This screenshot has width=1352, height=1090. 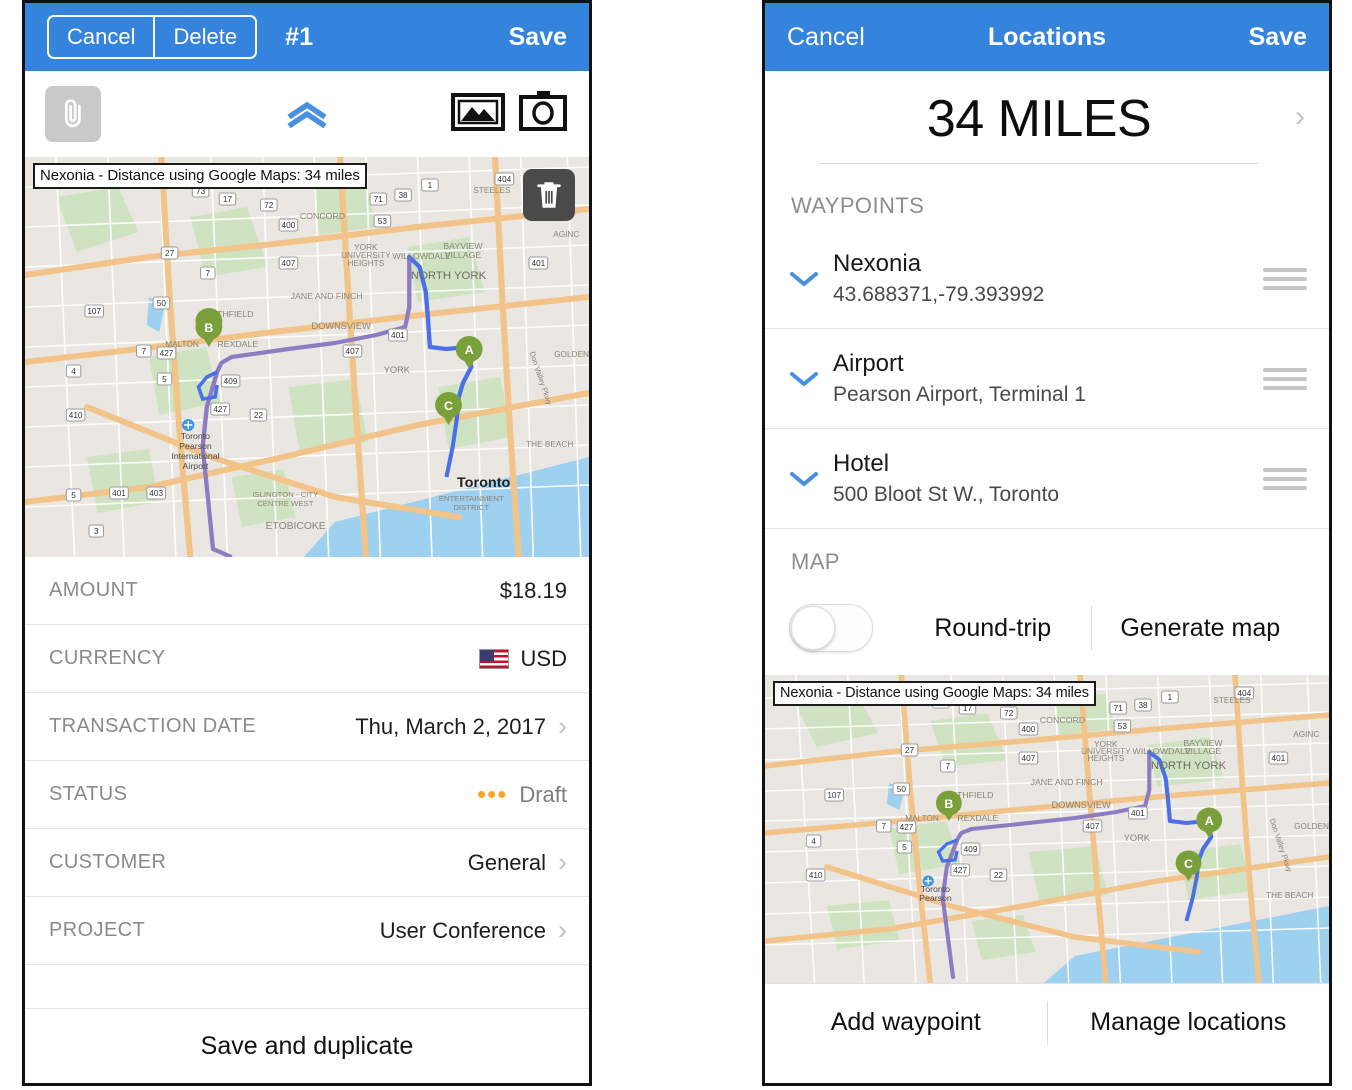 I want to click on map-section-header: MAP, so click(x=815, y=561).